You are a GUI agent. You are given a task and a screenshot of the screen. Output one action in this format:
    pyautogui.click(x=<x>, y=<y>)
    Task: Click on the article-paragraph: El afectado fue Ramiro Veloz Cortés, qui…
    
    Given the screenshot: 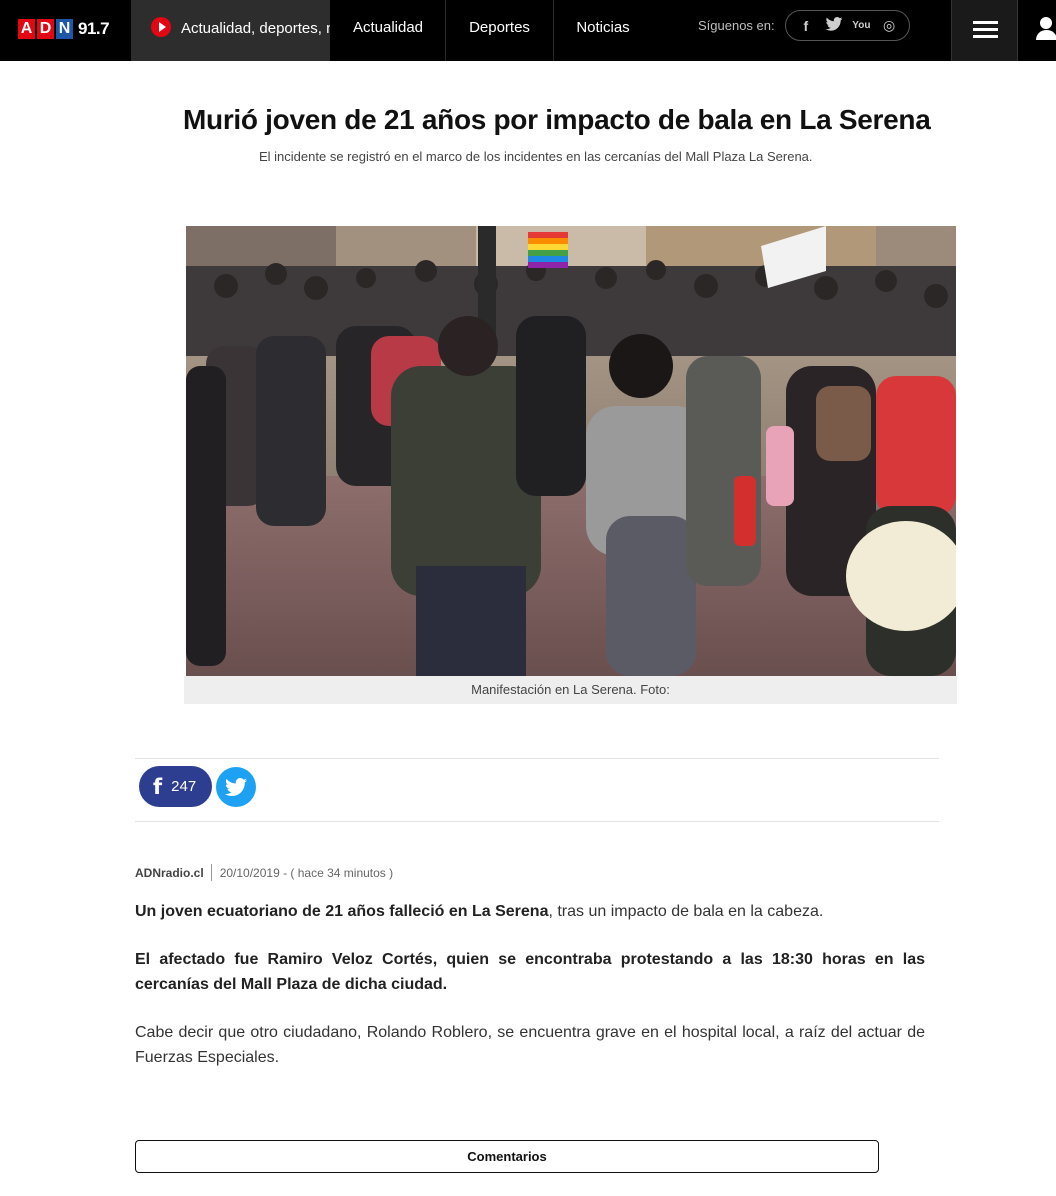 What is the action you would take?
    pyautogui.click(x=530, y=972)
    